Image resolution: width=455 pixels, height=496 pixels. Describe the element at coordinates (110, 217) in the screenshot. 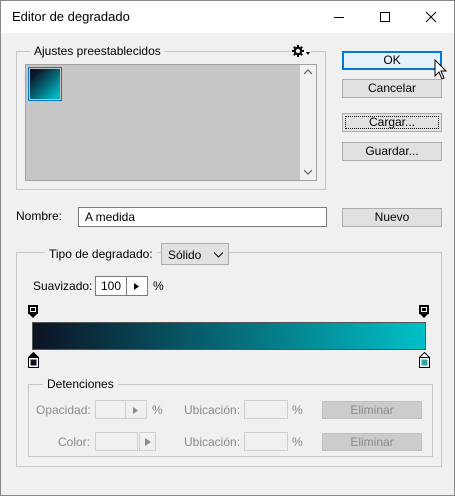

I see `name-value: A medida` at that location.